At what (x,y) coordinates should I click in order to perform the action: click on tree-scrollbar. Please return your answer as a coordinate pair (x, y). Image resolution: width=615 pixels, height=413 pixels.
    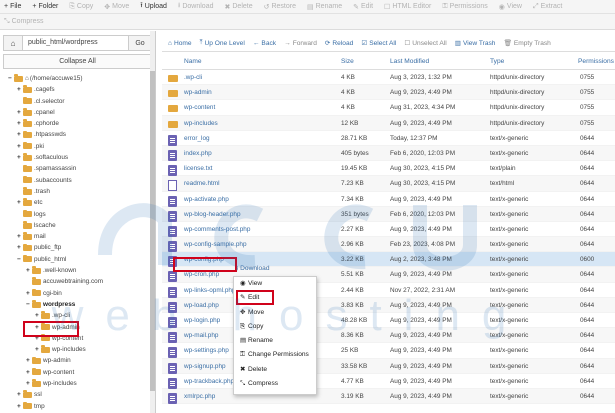
    Looking at the image, I should click on (152, 222).